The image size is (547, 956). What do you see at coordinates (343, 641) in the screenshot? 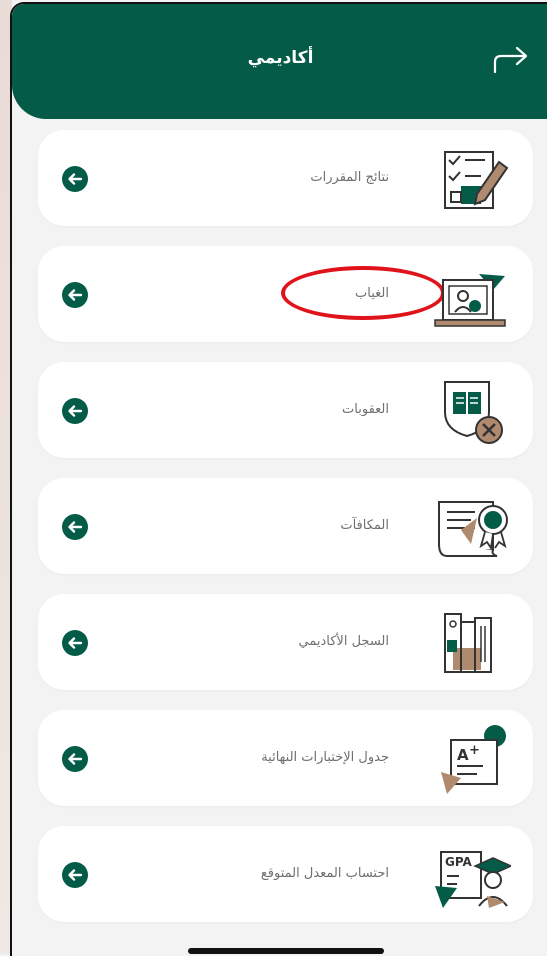
I see `menu-item-label: السجل الأكاديمي` at bounding box center [343, 641].